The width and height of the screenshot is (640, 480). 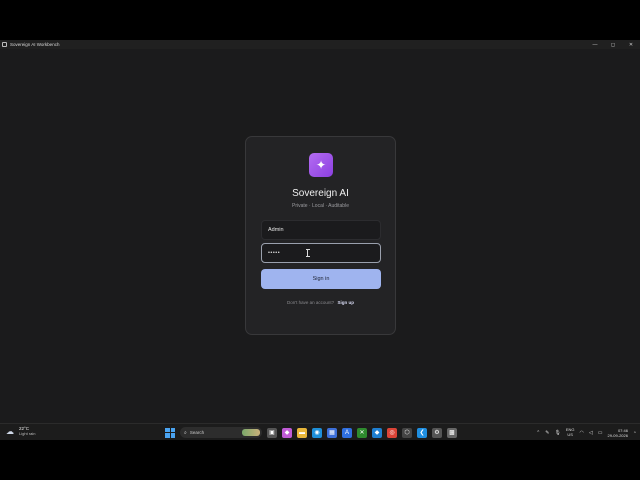 I want to click on app-icon: A, so click(x=347, y=432).